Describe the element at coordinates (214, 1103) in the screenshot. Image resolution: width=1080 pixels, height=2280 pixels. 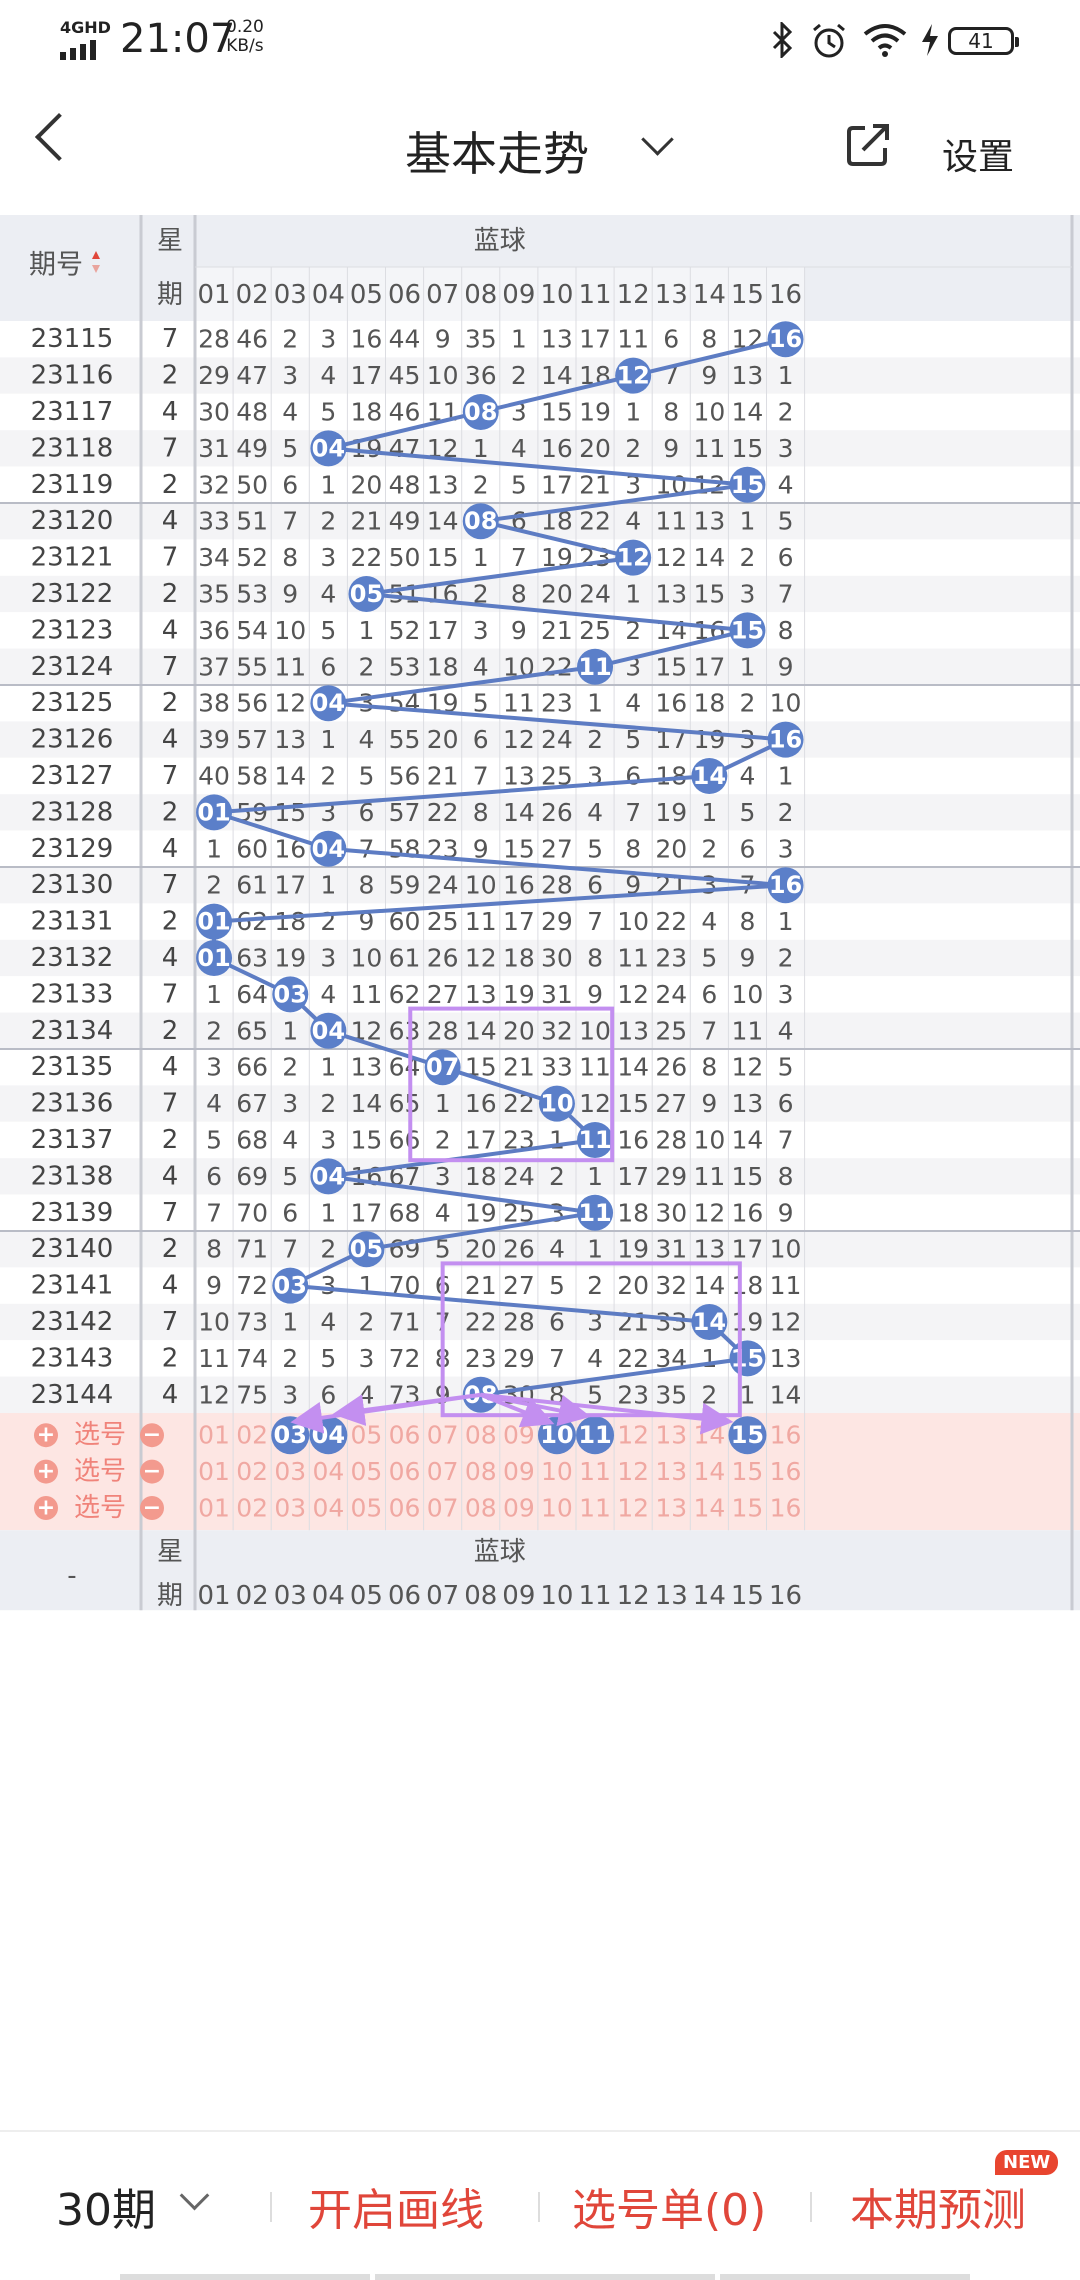
I see `cell-value: 4` at that location.